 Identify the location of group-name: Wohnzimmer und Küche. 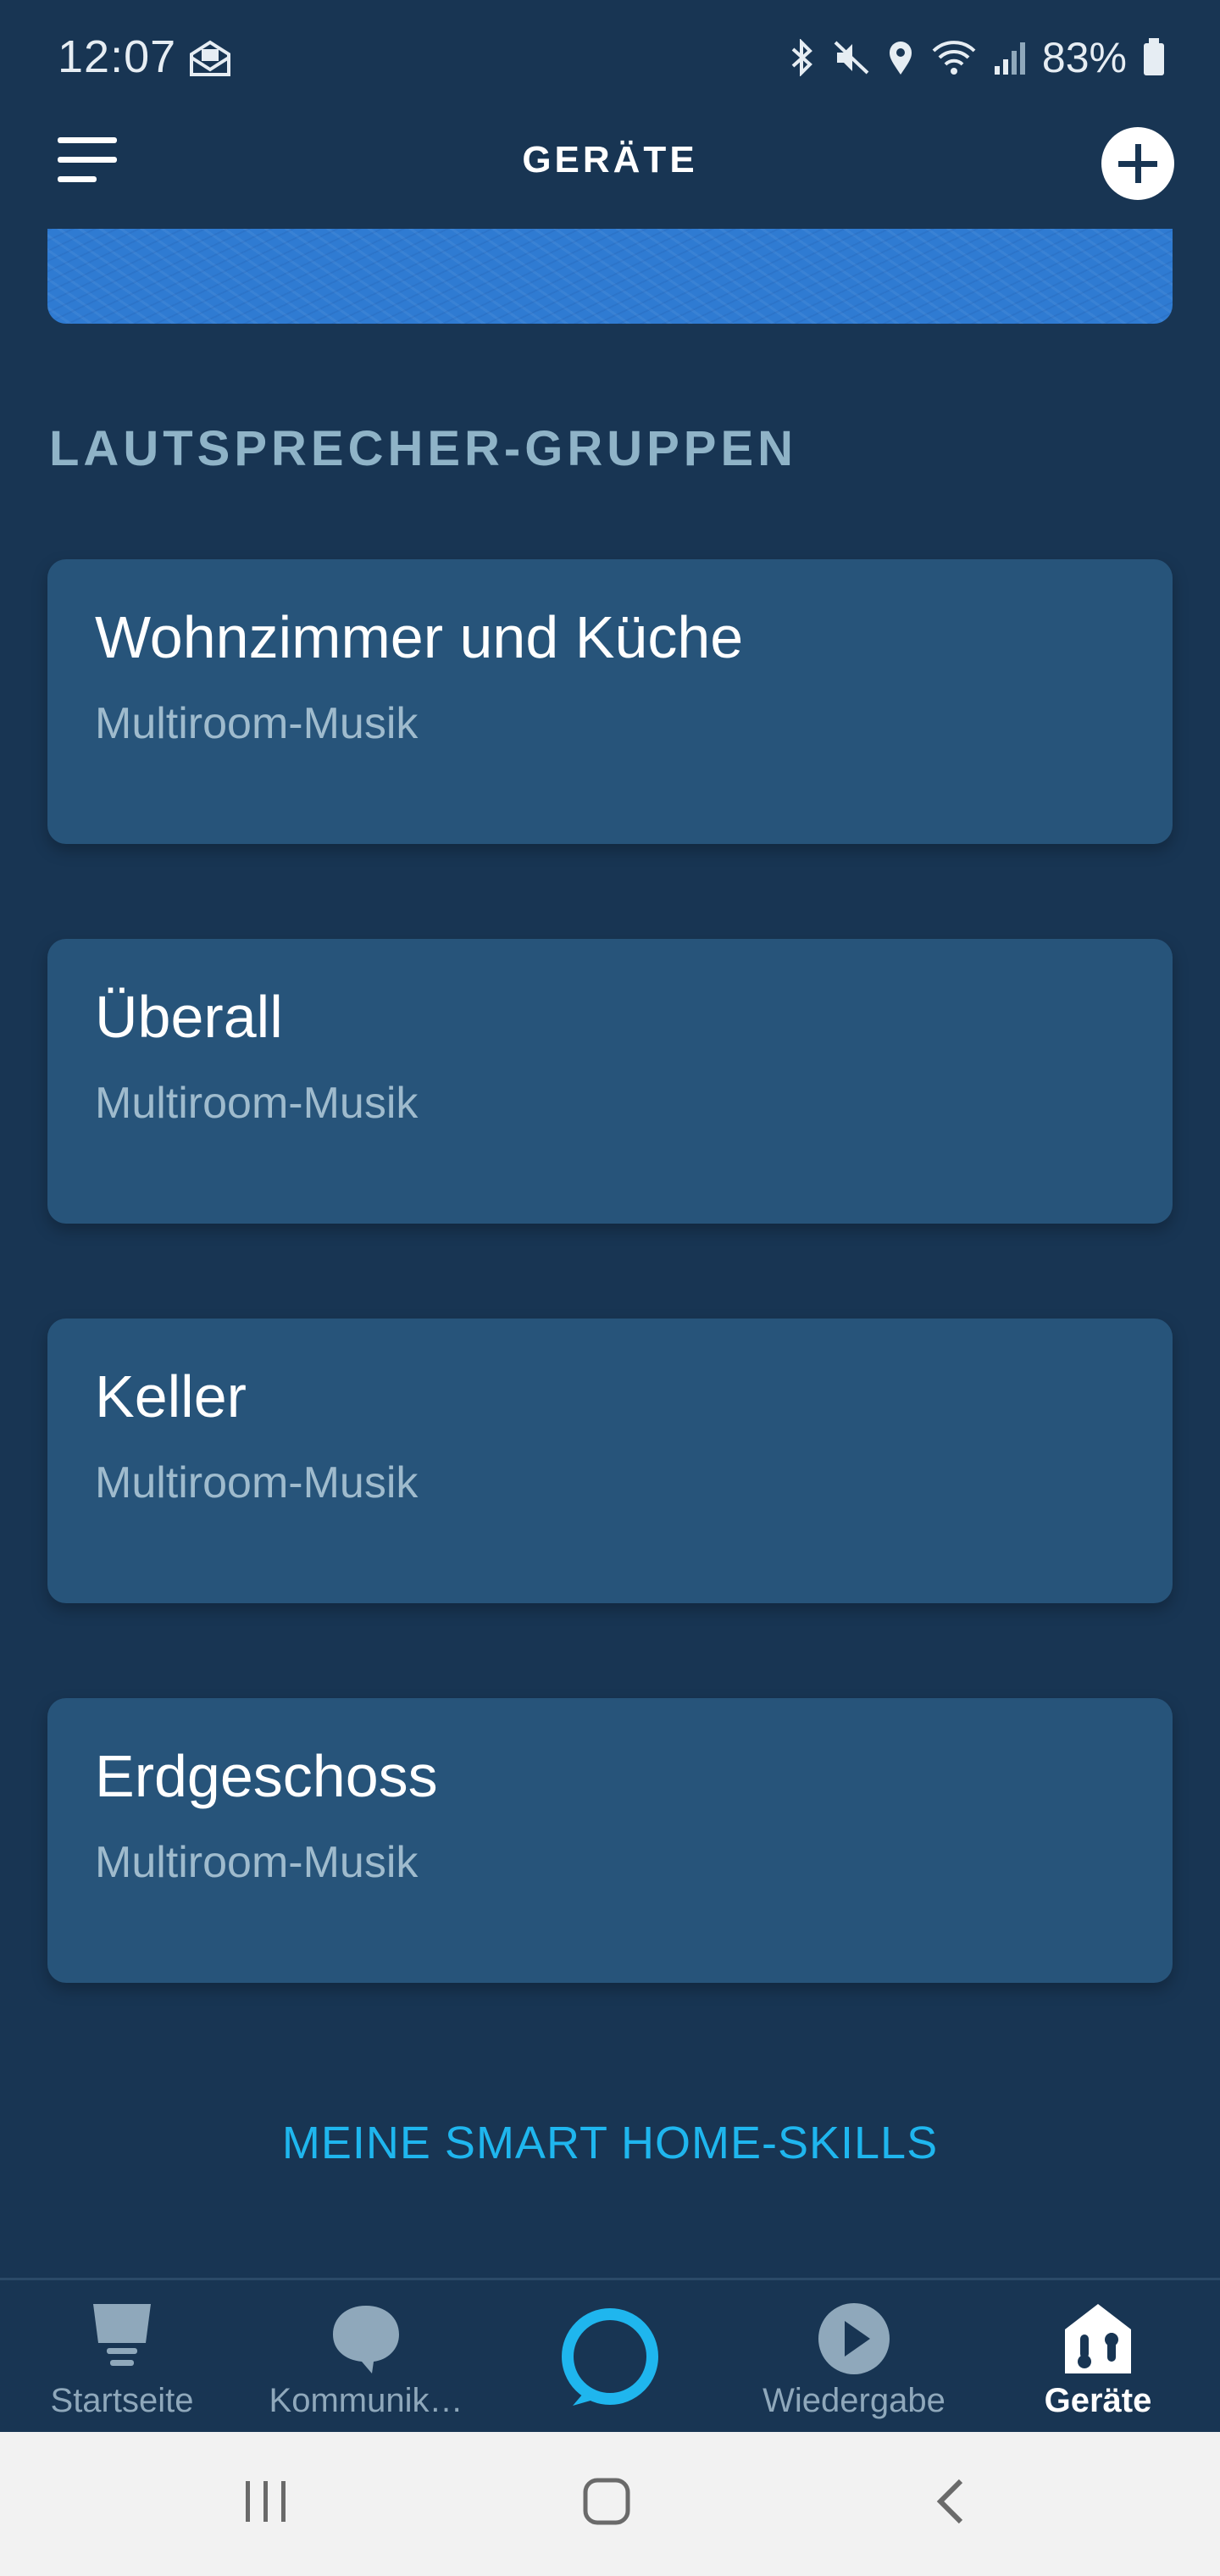
(419, 637).